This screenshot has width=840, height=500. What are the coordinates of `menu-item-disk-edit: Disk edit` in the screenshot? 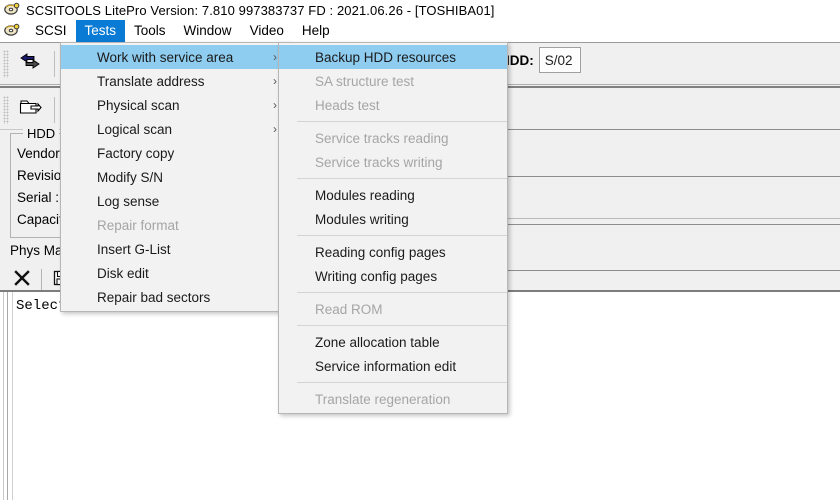 It's located at (175, 273).